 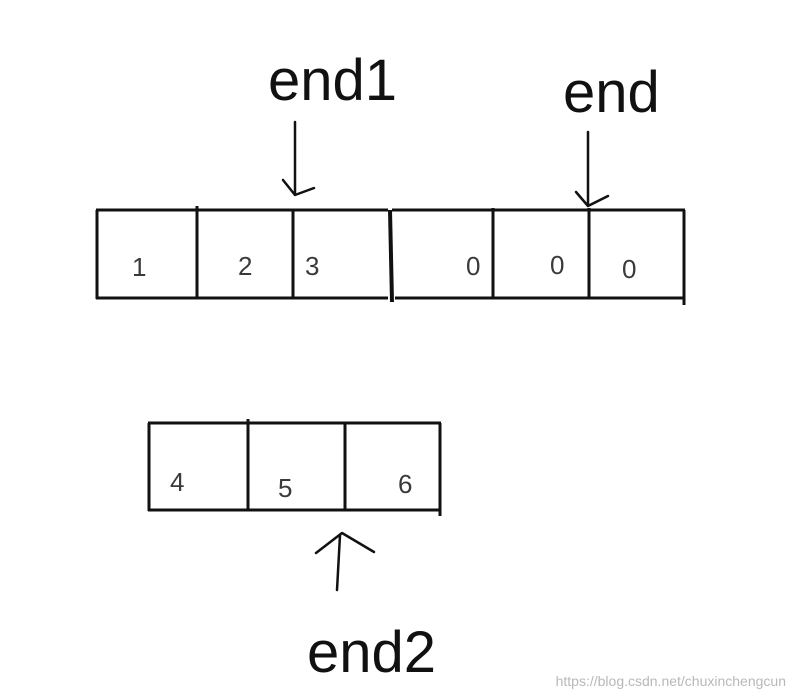 I want to click on arrow-end2, so click(x=345, y=561).